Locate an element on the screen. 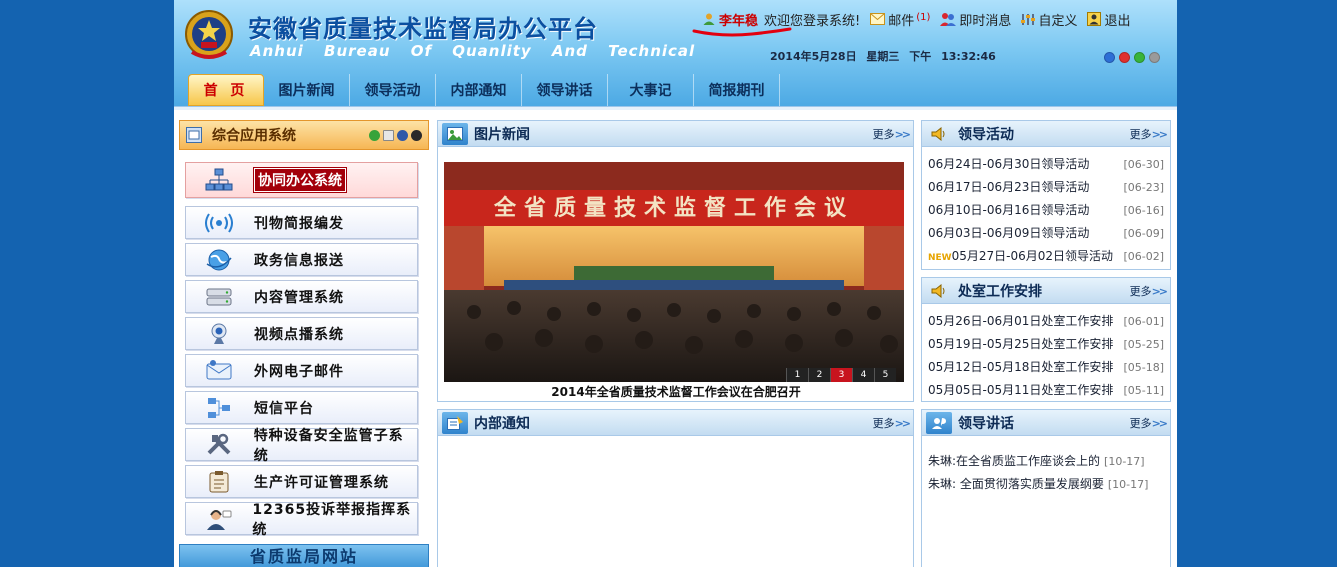 This screenshot has width=1337, height=567. close-window-icon is located at coordinates (1124, 57).